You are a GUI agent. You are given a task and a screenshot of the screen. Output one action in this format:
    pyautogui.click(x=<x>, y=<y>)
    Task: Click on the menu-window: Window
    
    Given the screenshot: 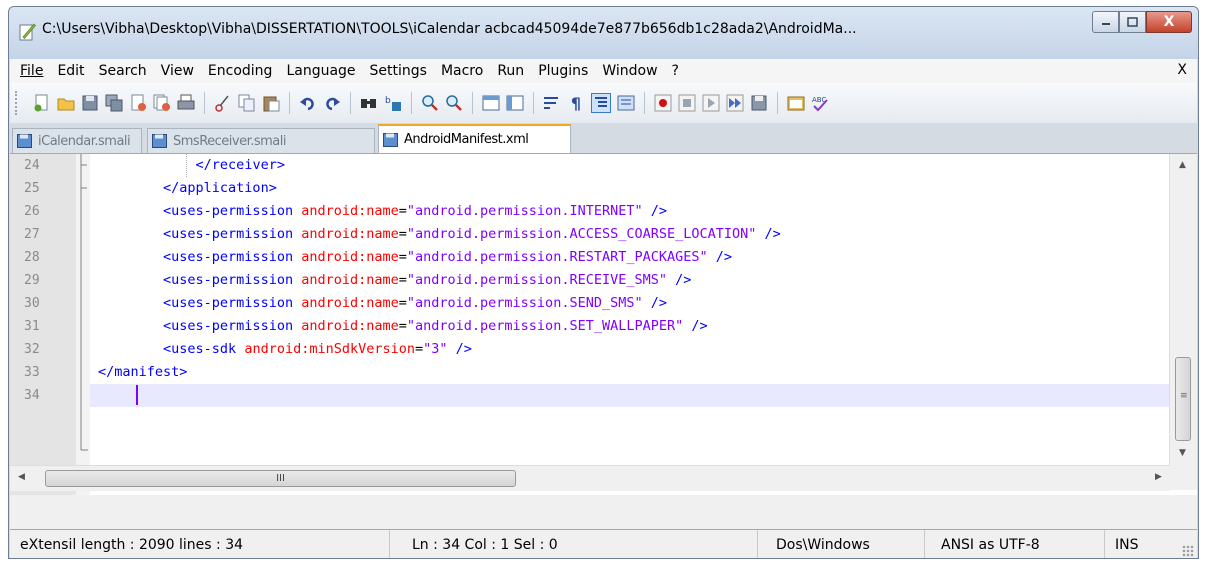 What is the action you would take?
    pyautogui.click(x=629, y=71)
    